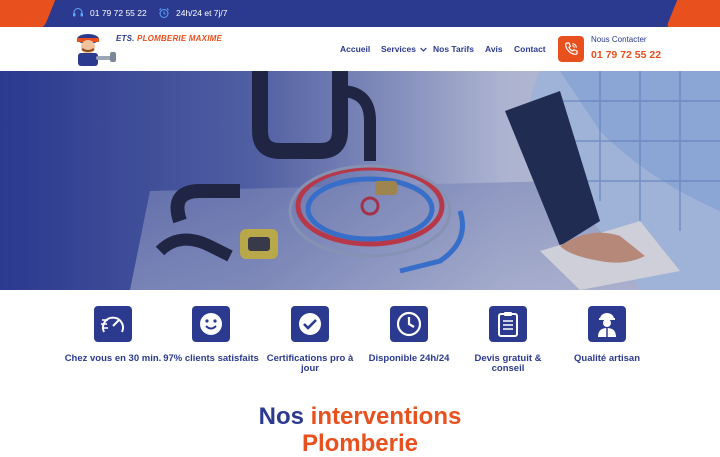 The width and height of the screenshot is (720, 457). What do you see at coordinates (360, 13) in the screenshot?
I see `top-bar: 01 79 72 55 22 24h/24 et 7j/7` at bounding box center [360, 13].